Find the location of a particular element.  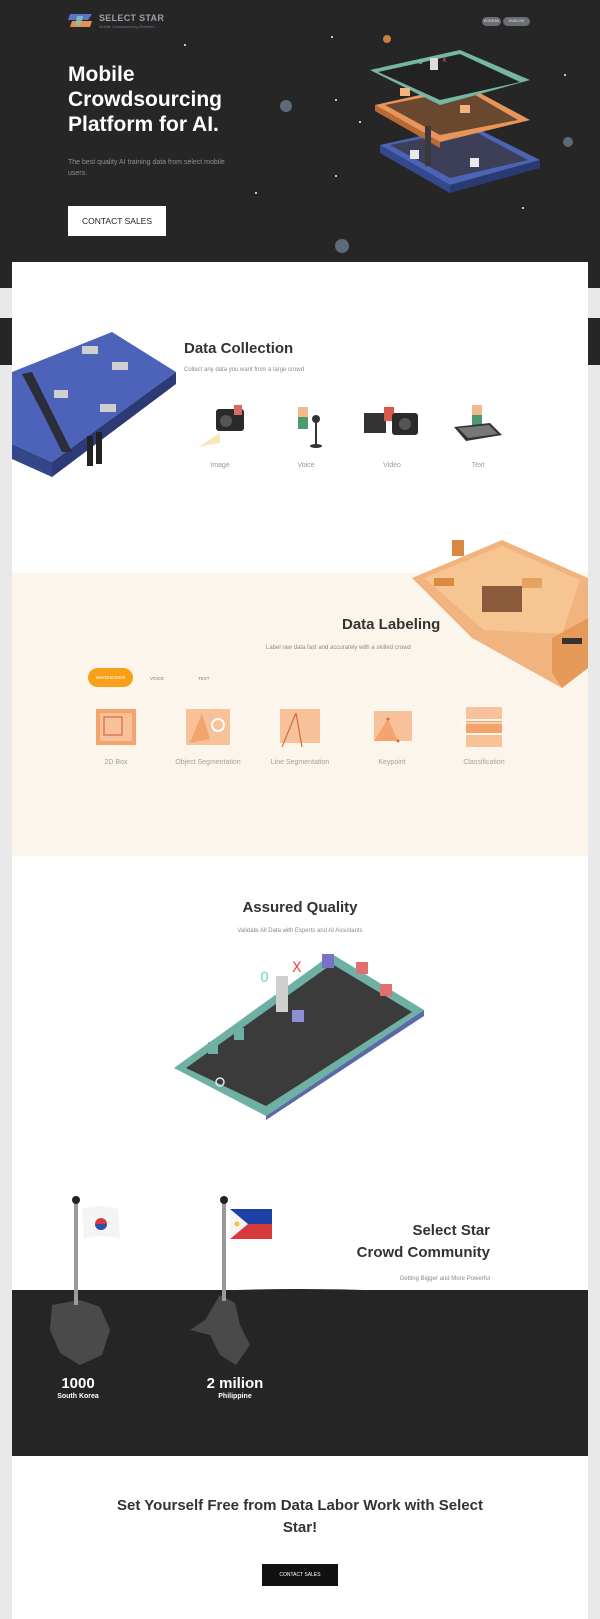

collection-item-label: Video is located at coordinates (392, 465).